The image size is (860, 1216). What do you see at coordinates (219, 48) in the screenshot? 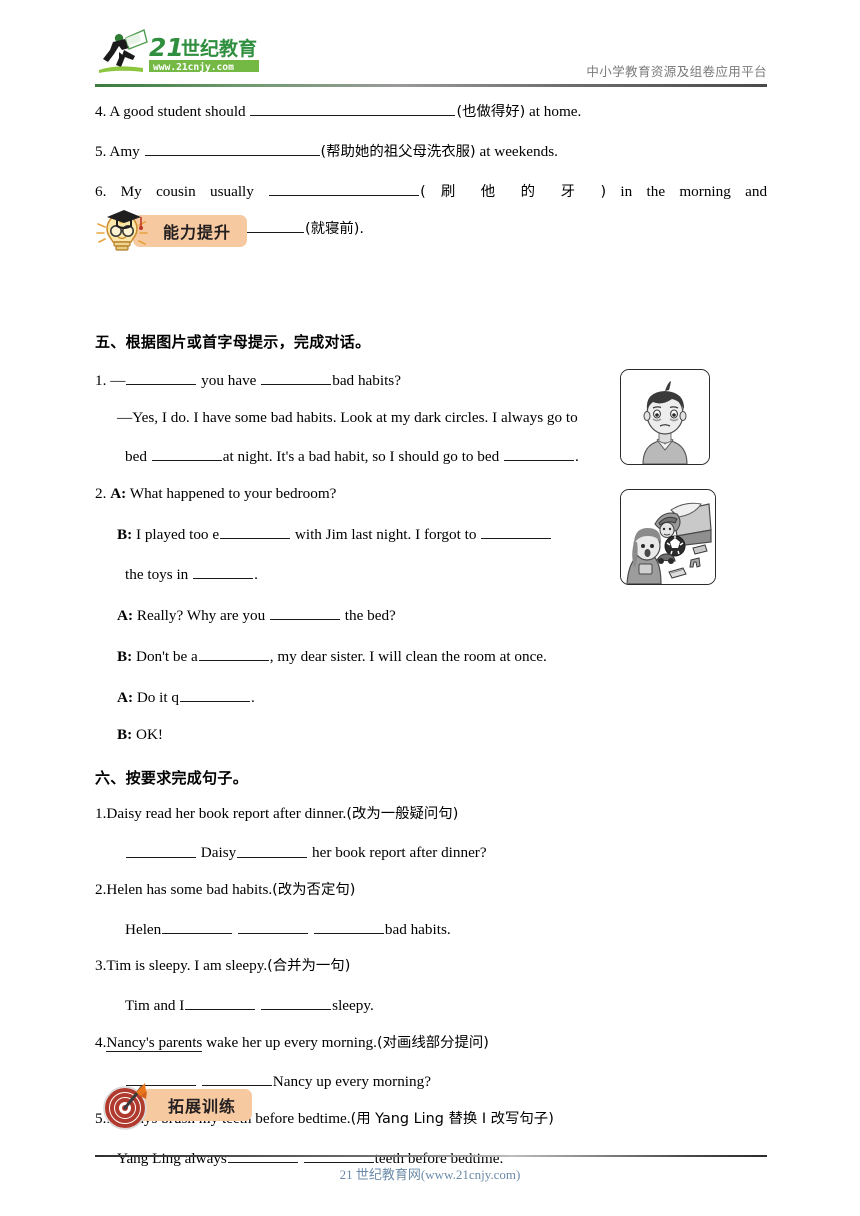
I see `svg-text: 世纪教育` at bounding box center [219, 48].